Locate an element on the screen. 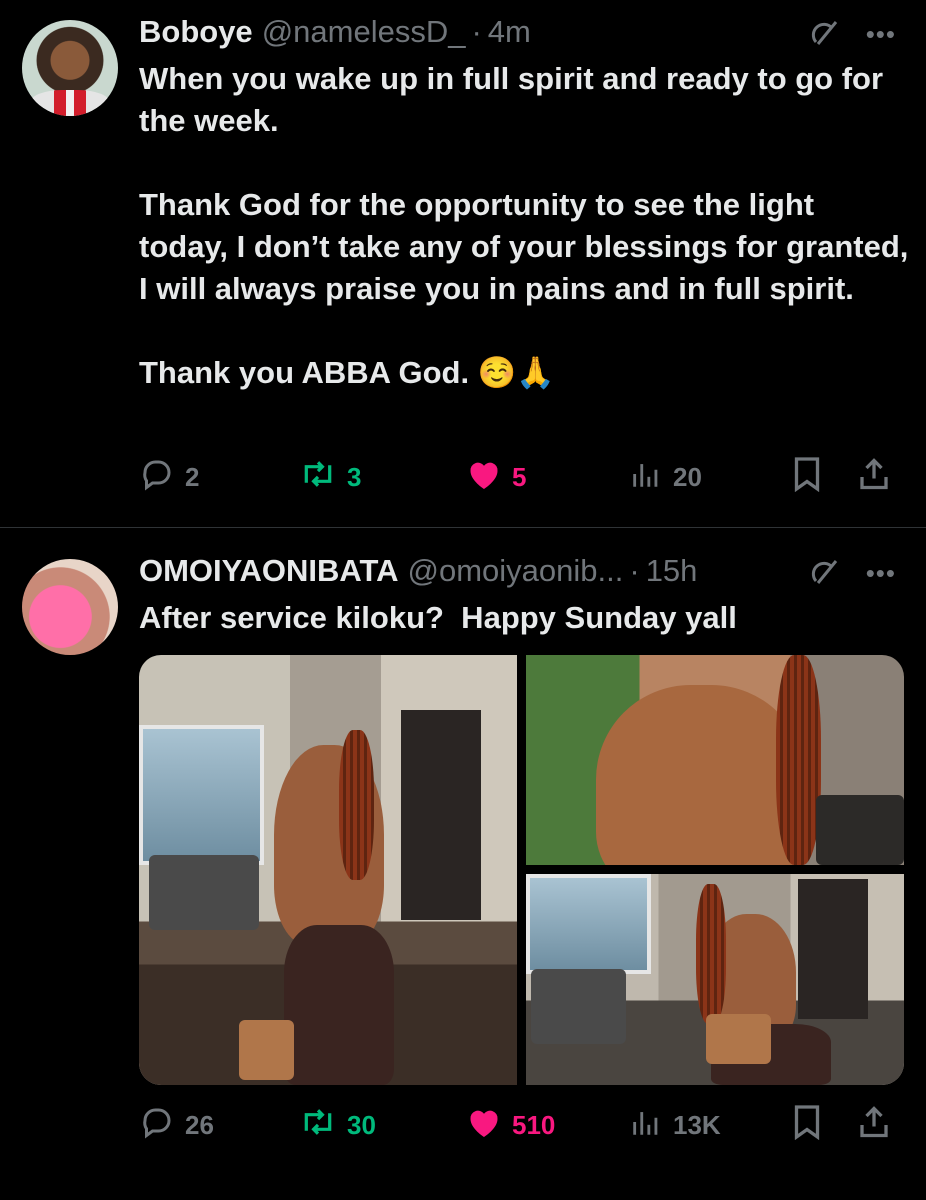 The width and height of the screenshot is (926, 1200). reply-count: 26 is located at coordinates (199, 1124).